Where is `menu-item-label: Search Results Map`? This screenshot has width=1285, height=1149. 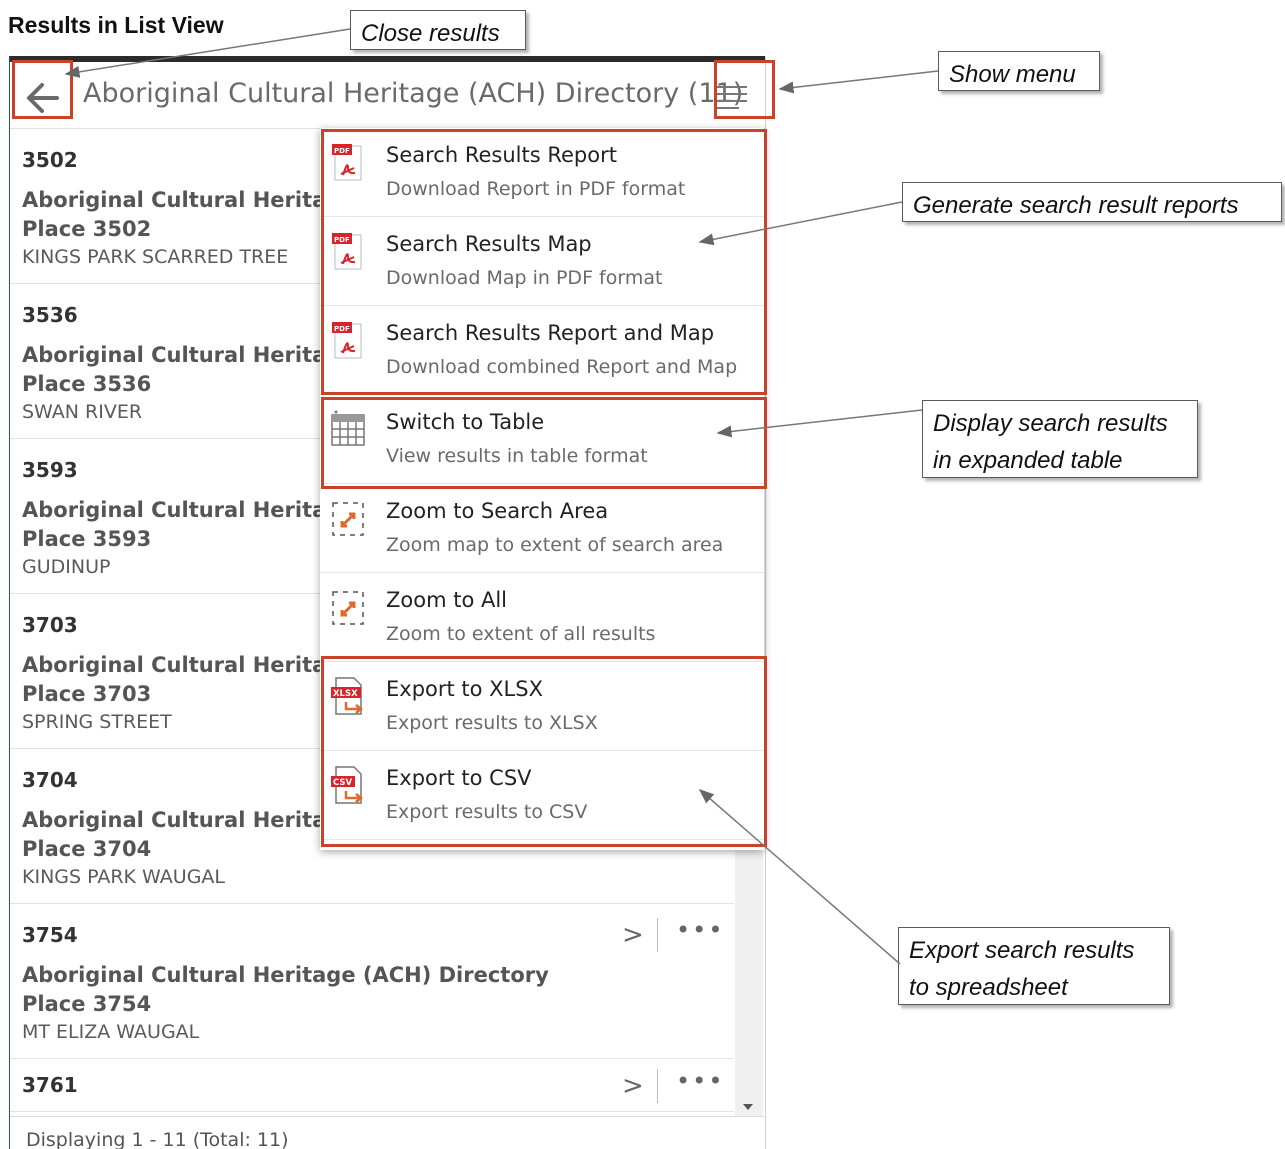
menu-item-label: Search Results Map is located at coordinates (489, 244).